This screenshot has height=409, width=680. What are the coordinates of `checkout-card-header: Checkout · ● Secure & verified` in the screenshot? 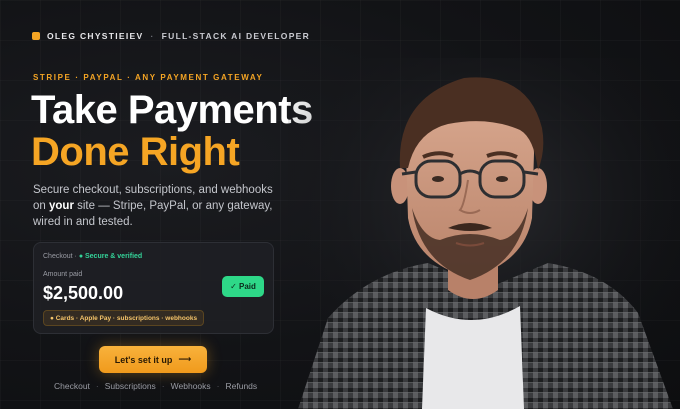 It's located at (92, 256).